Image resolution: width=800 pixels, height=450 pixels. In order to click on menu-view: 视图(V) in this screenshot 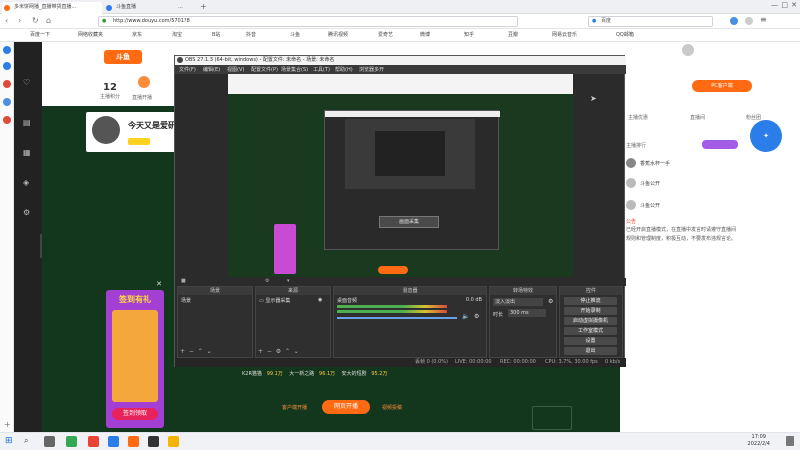, I will do `click(235, 69)`.